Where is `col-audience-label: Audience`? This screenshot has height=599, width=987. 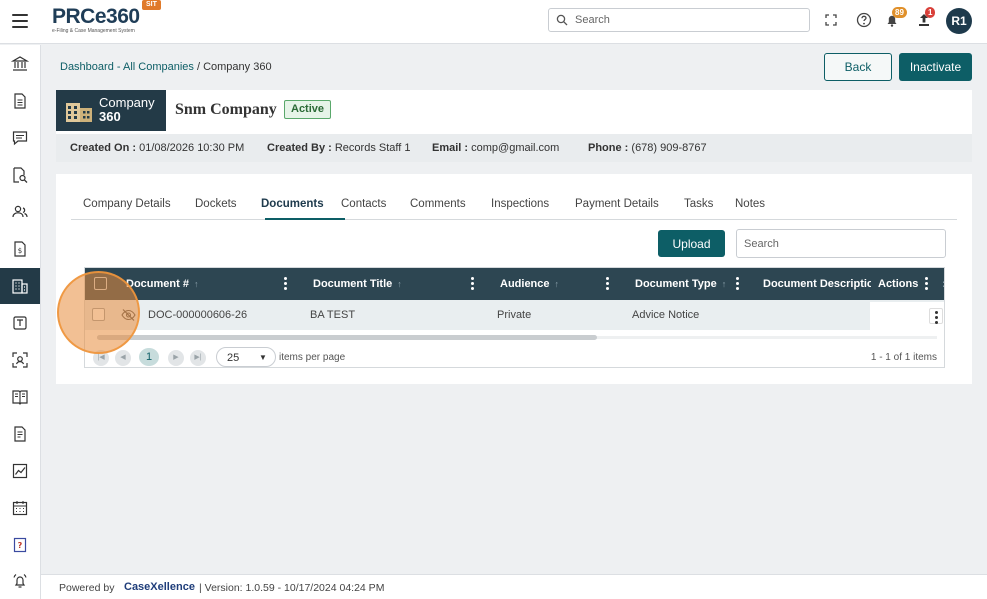 col-audience-label: Audience is located at coordinates (525, 284).